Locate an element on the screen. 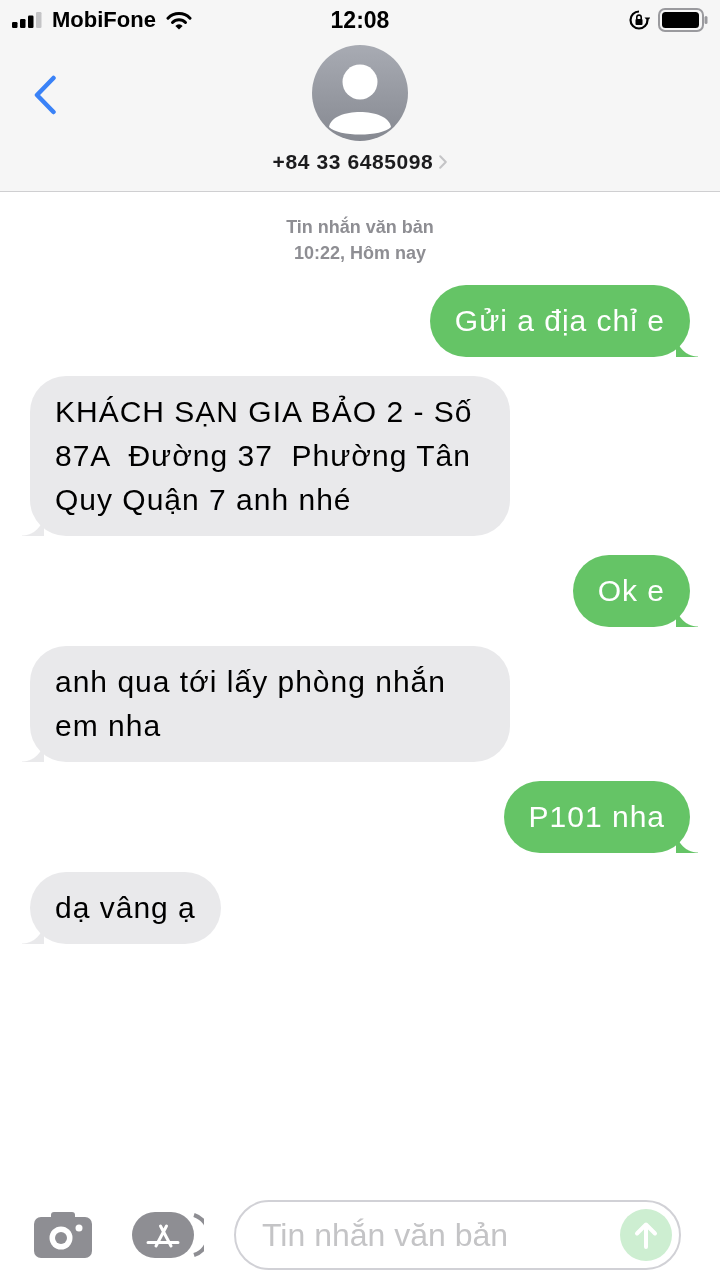  apps-icon is located at coordinates (168, 1235).